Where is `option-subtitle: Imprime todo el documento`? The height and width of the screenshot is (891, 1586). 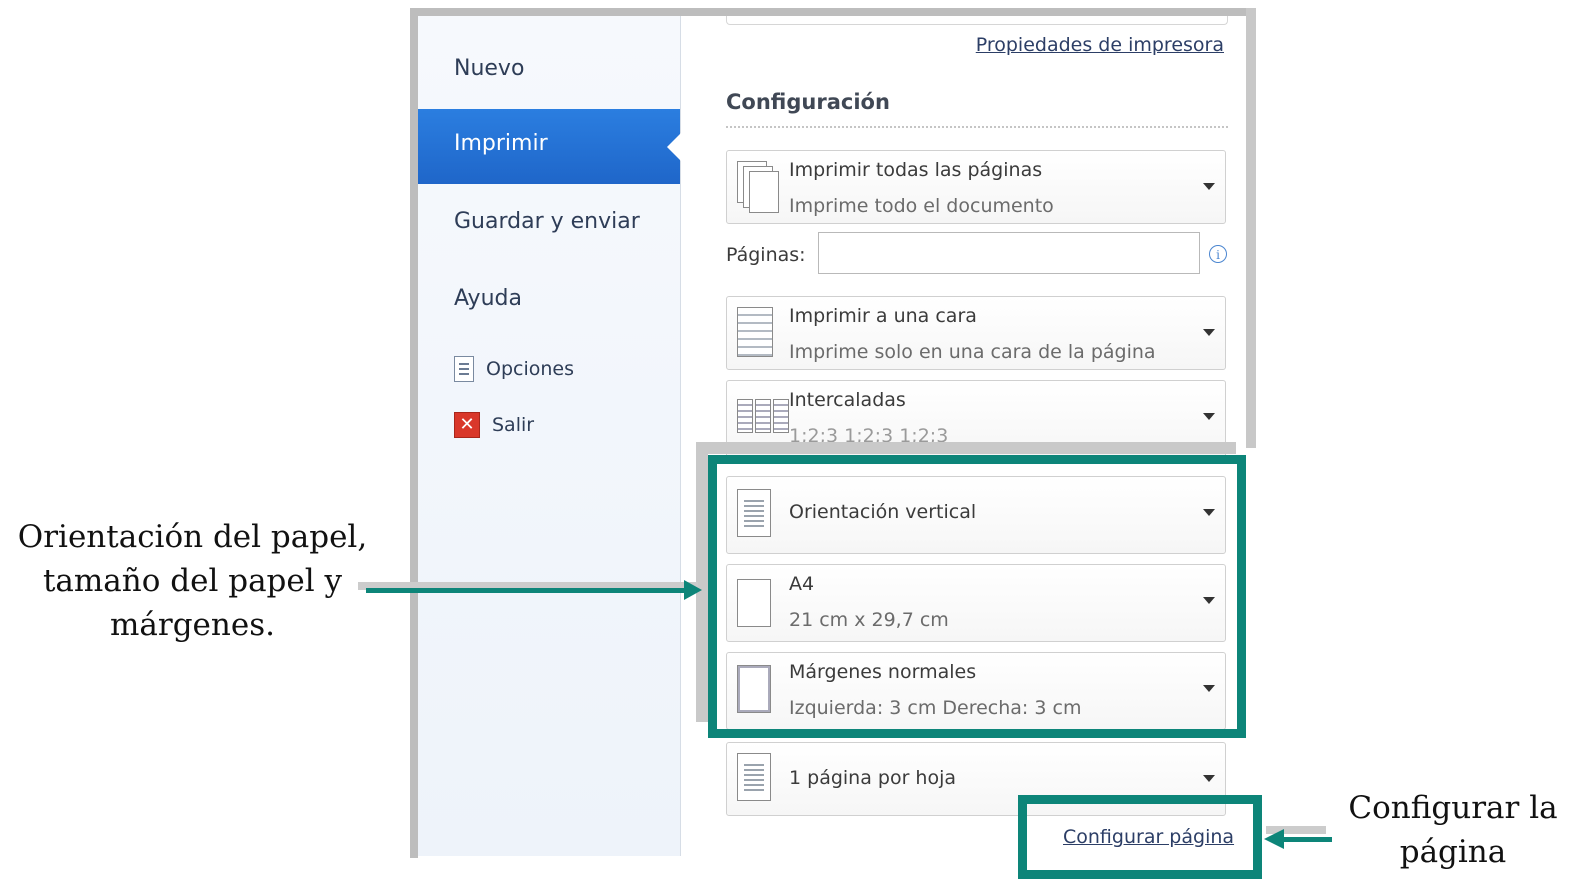
option-subtitle: Imprime todo el documento is located at coordinates (921, 206).